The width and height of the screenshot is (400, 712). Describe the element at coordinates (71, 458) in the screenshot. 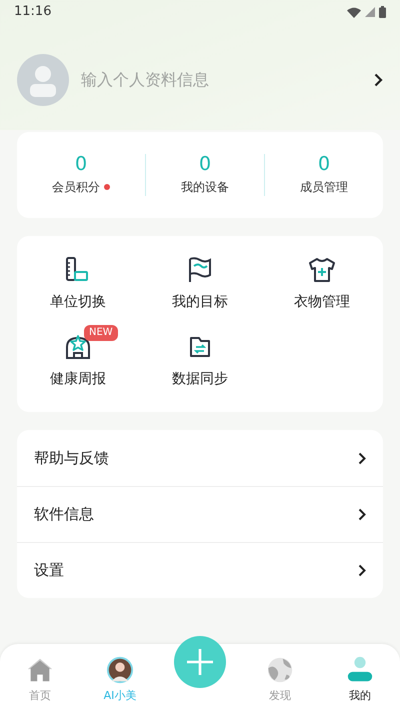

I see `menu-item: 帮助与反馈` at that location.